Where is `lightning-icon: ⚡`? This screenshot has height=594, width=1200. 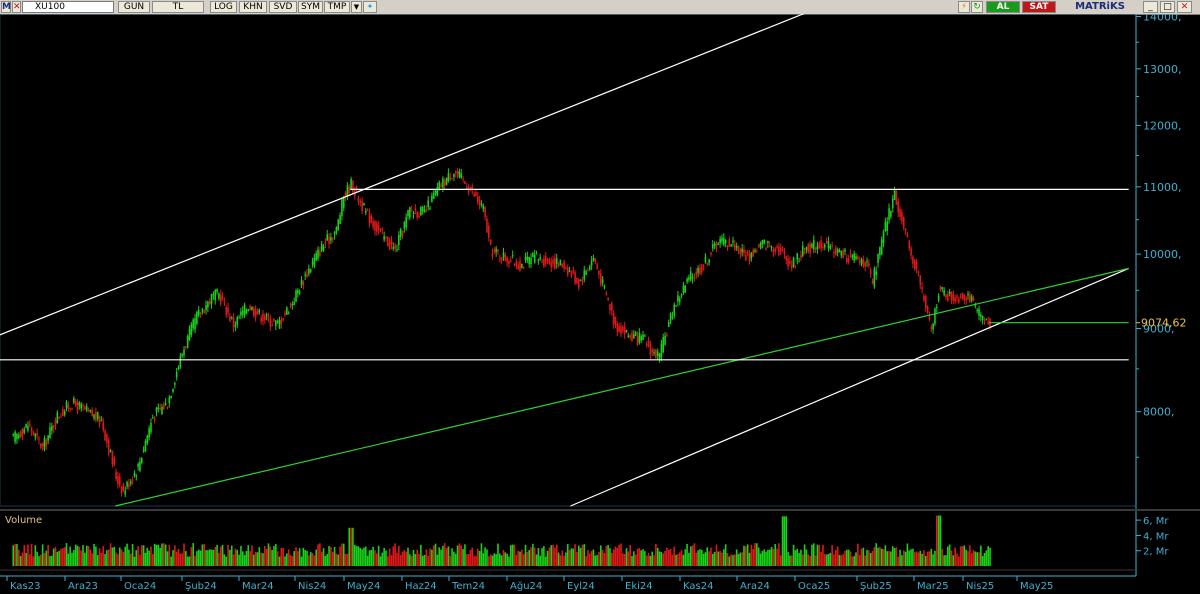
lightning-icon: ⚡ is located at coordinates (964, 7).